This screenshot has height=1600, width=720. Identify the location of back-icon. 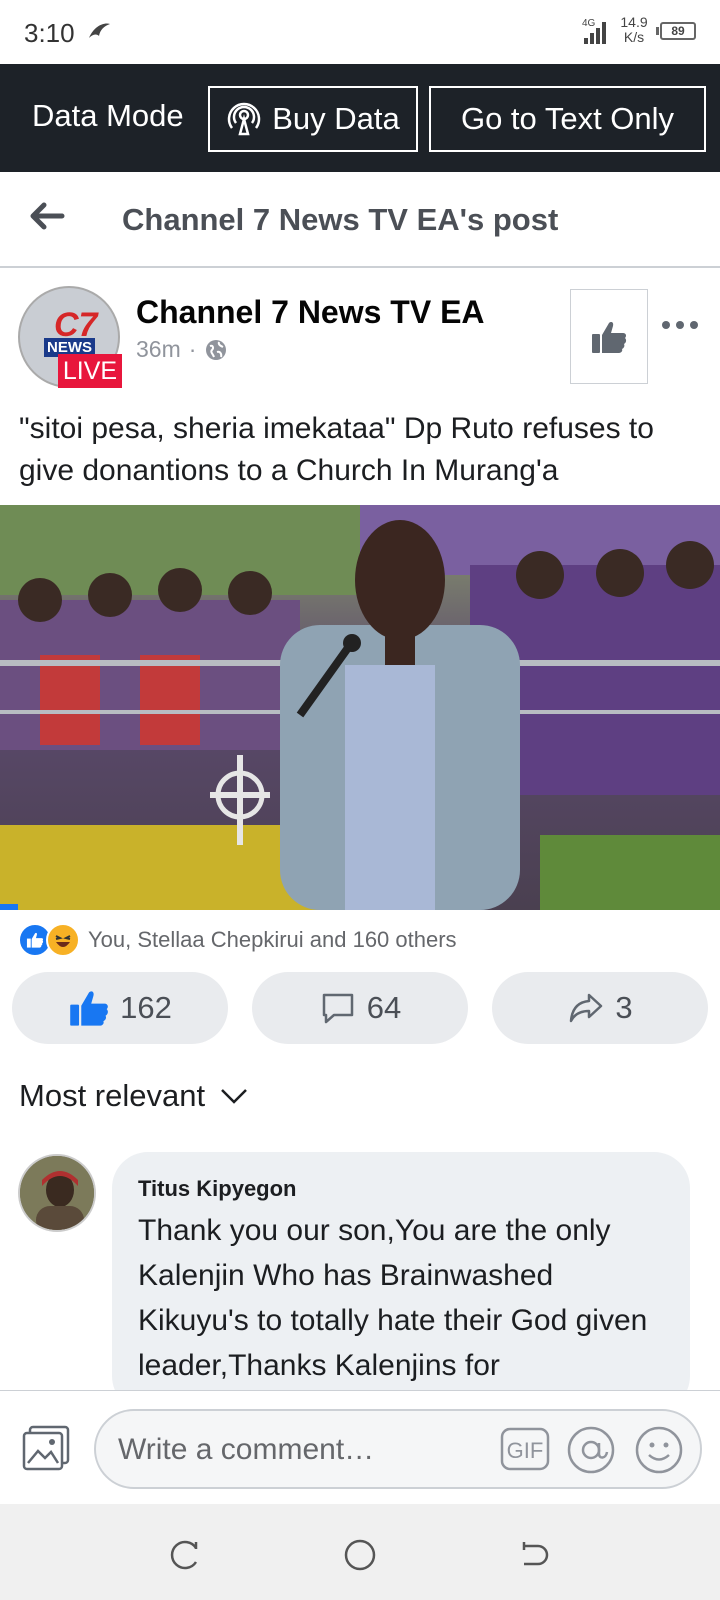
(535, 1555).